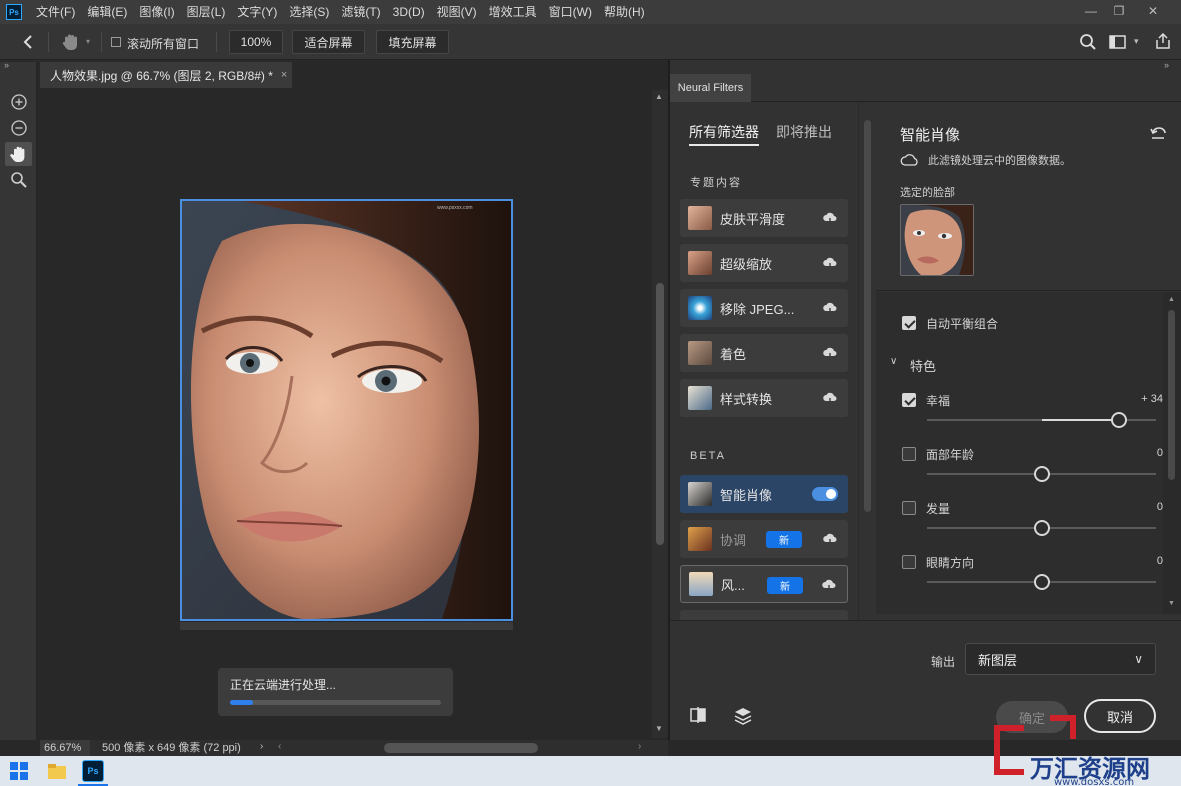 The image size is (1181, 786). What do you see at coordinates (1136, 41) in the screenshot?
I see `workspace-chevron-icon: ▾` at bounding box center [1136, 41].